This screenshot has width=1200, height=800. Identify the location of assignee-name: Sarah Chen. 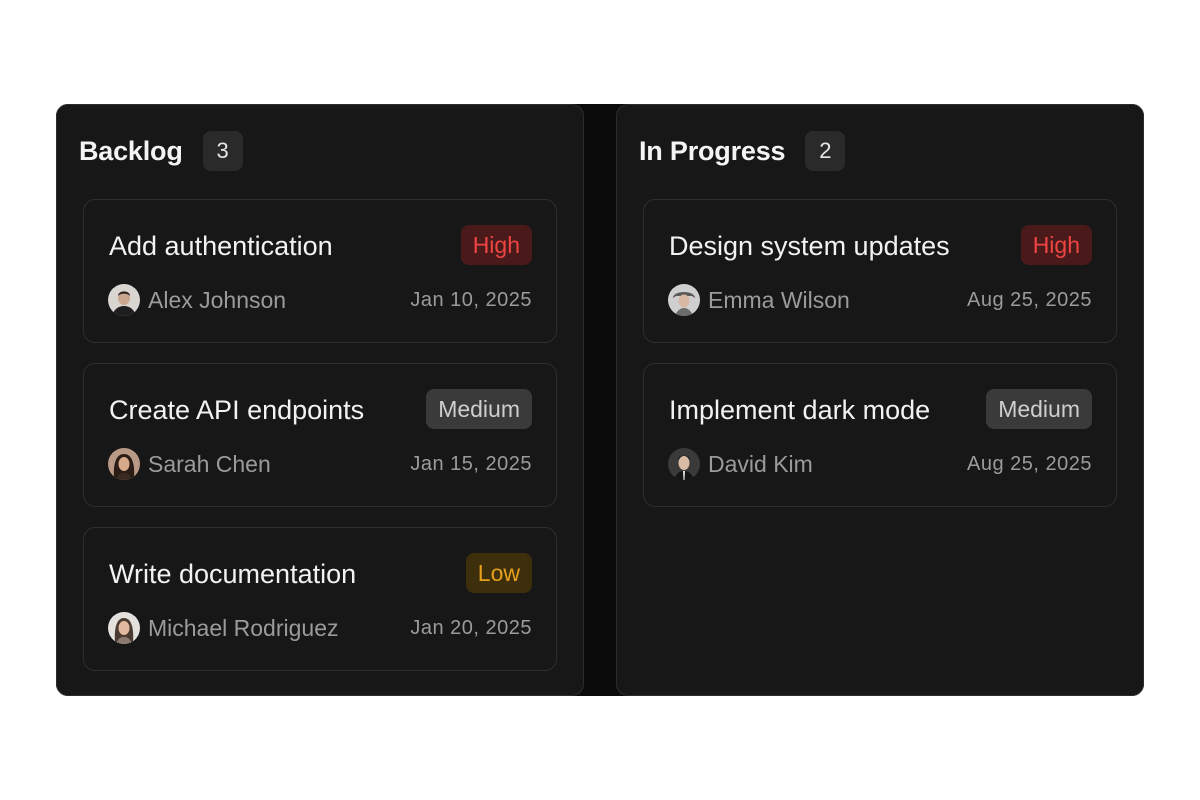
(209, 463).